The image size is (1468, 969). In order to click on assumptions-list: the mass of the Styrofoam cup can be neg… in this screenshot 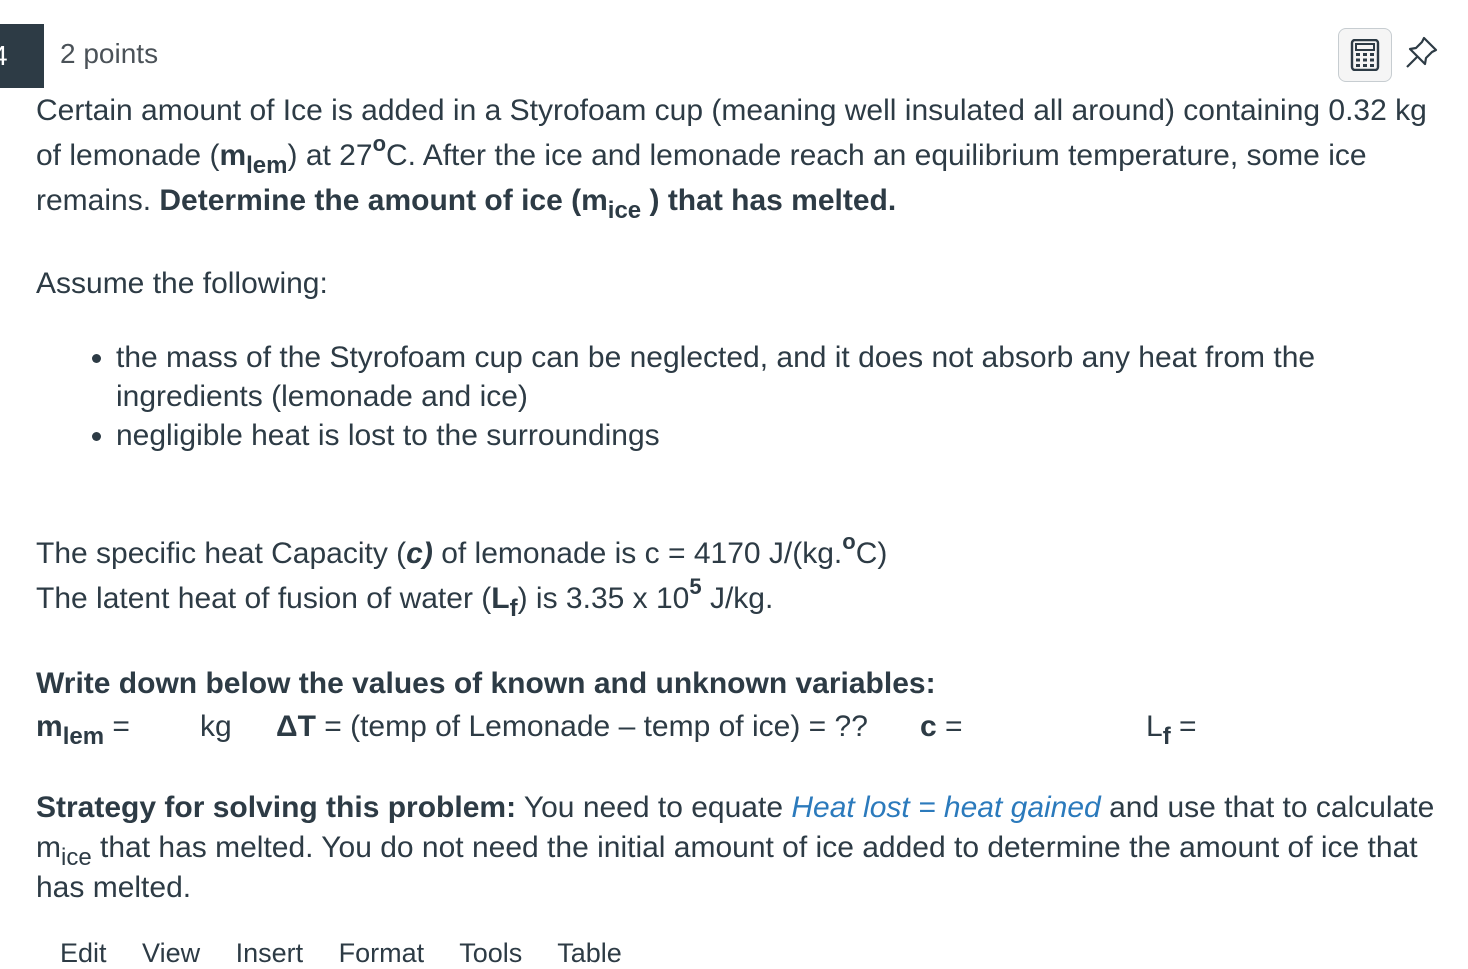, I will do `click(746, 396)`.